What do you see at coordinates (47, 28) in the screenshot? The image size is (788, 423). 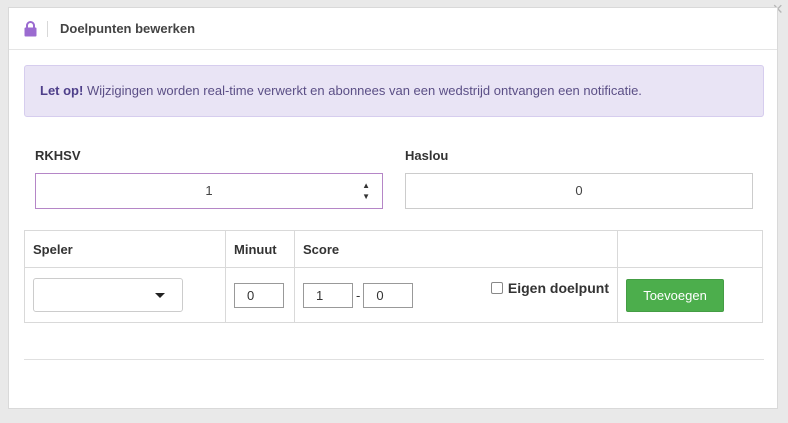 I see `header-separator` at bounding box center [47, 28].